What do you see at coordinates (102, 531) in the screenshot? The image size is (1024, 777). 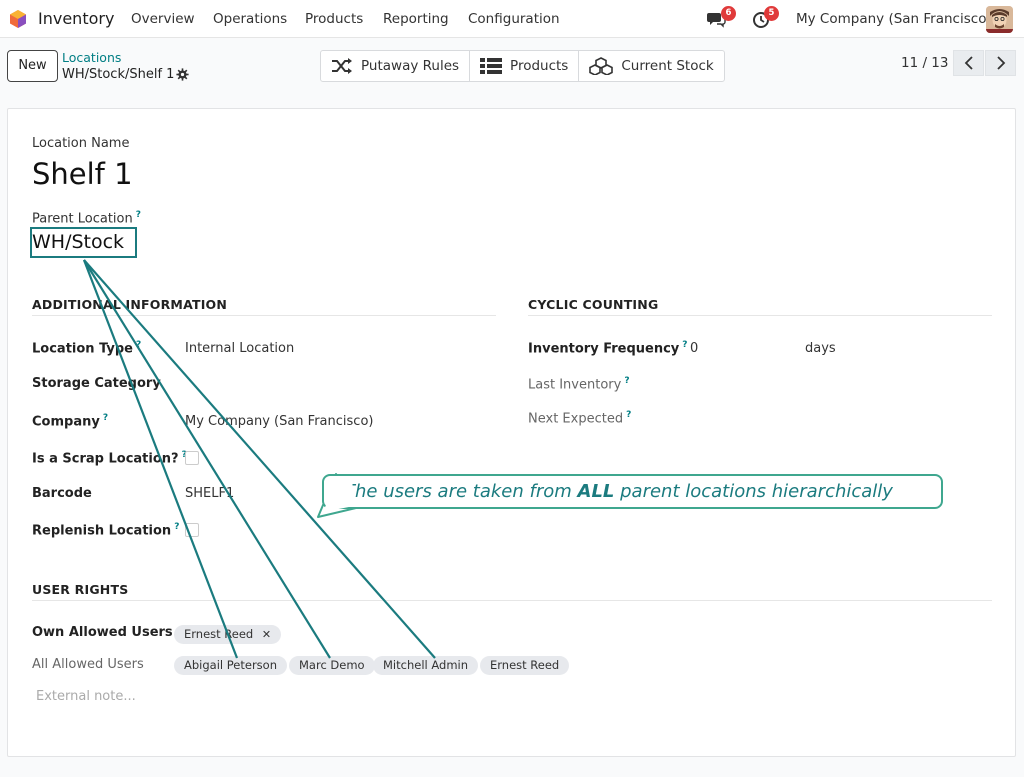 I see `replenish-location-label-text: Replenish Location` at bounding box center [102, 531].